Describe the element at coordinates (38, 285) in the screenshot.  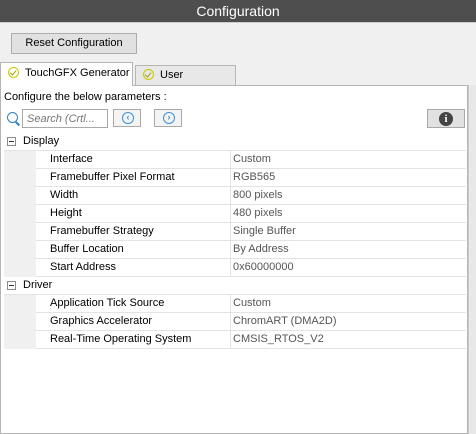
I see `group-name: Driver` at that location.